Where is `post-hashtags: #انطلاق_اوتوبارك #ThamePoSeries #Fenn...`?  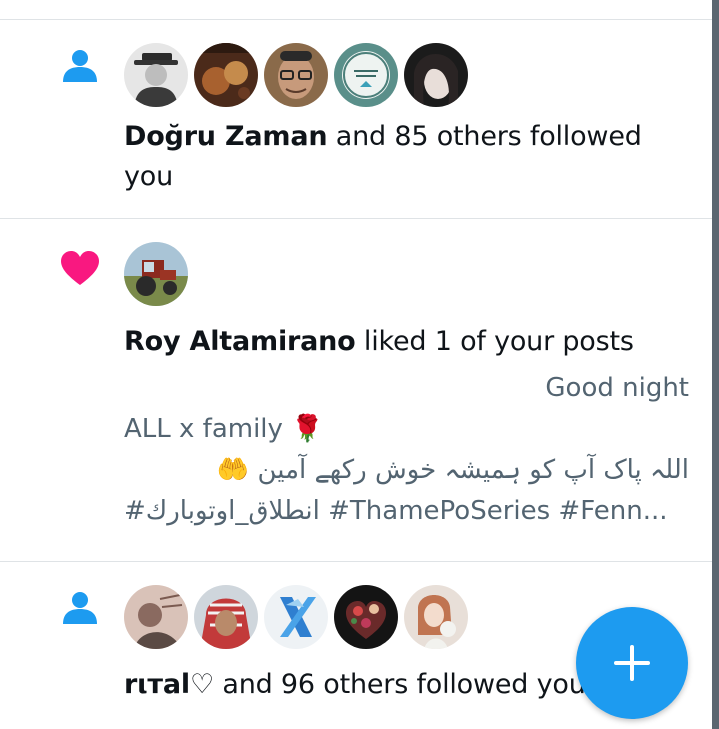
post-hashtags: #انطلاق_اوتوبارك #ThamePoSeries #Fenn... is located at coordinates (396, 511).